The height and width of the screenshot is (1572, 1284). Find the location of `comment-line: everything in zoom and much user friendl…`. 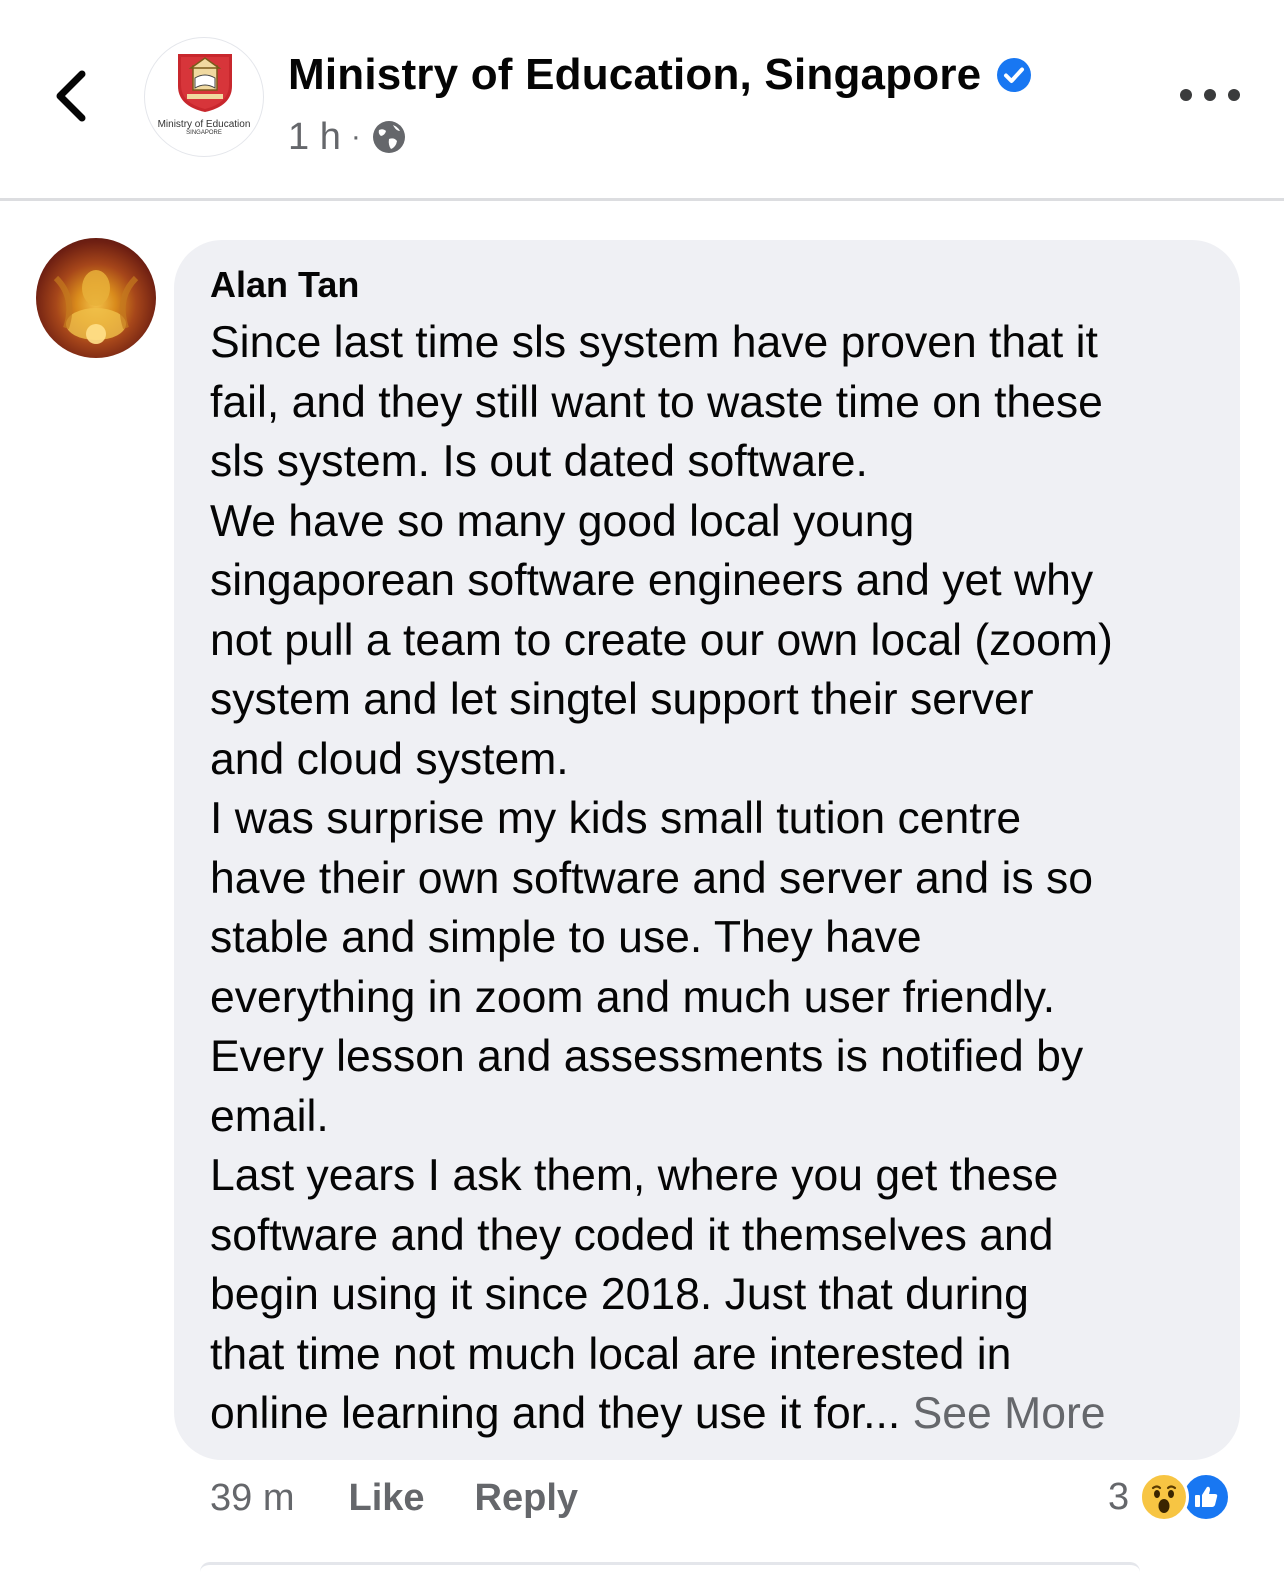

comment-line: everything in zoom and much user friendl… is located at coordinates (633, 997).